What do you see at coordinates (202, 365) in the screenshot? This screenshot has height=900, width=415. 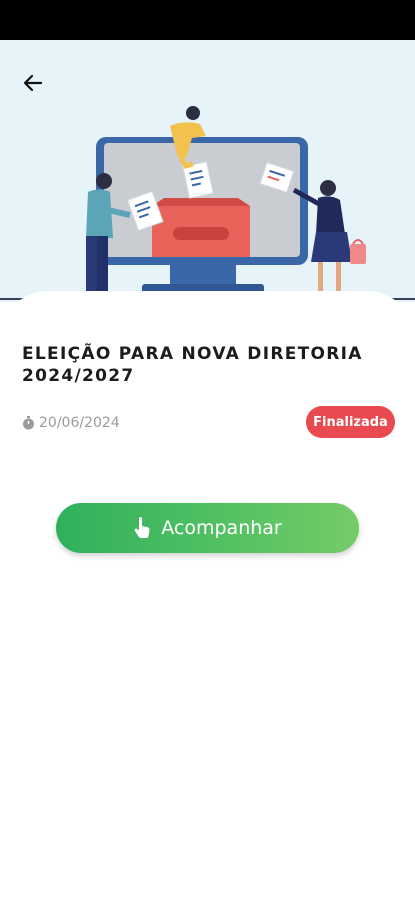 I see `election-title: ELEIÇÃO PARA NOVA DIRETORIA 2024/2027` at bounding box center [202, 365].